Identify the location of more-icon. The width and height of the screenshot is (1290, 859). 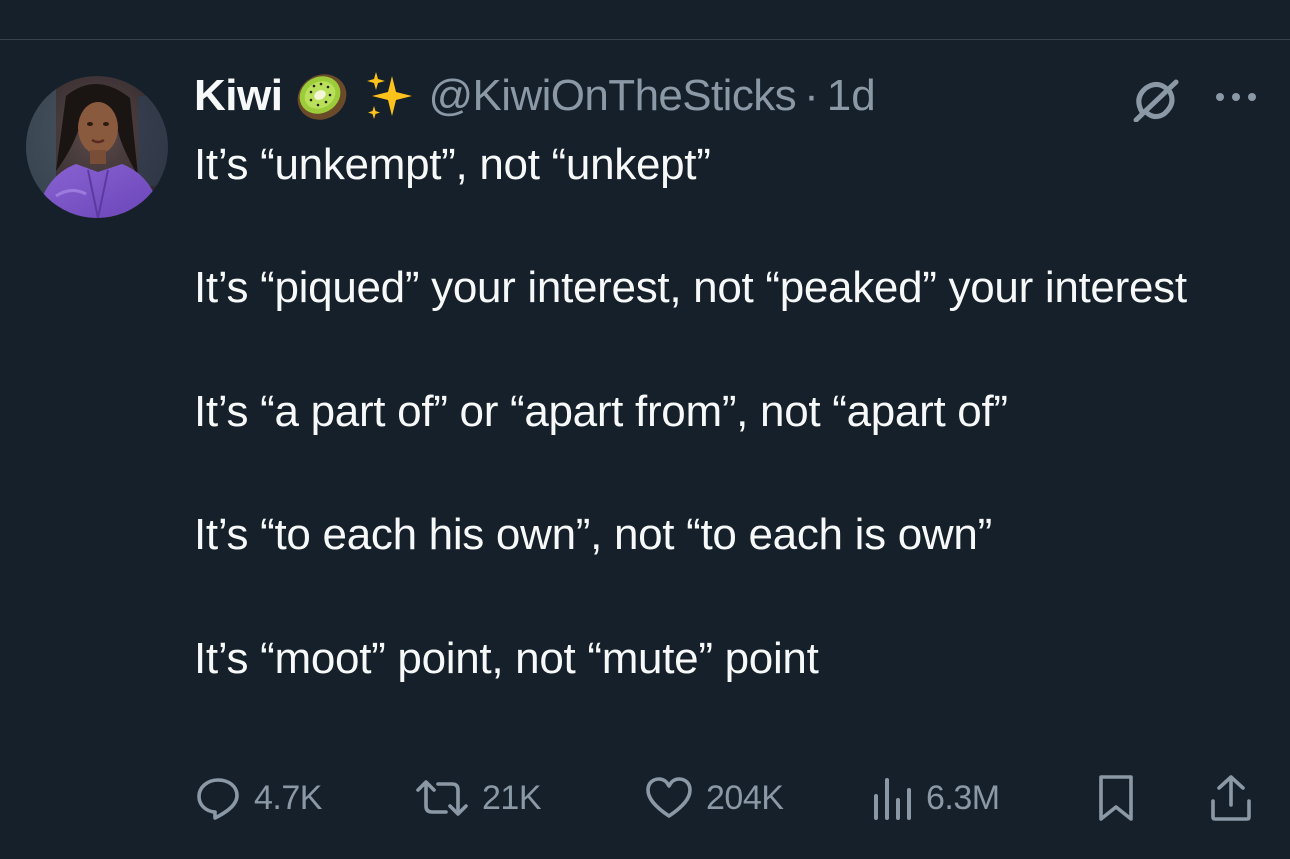
(1236, 97).